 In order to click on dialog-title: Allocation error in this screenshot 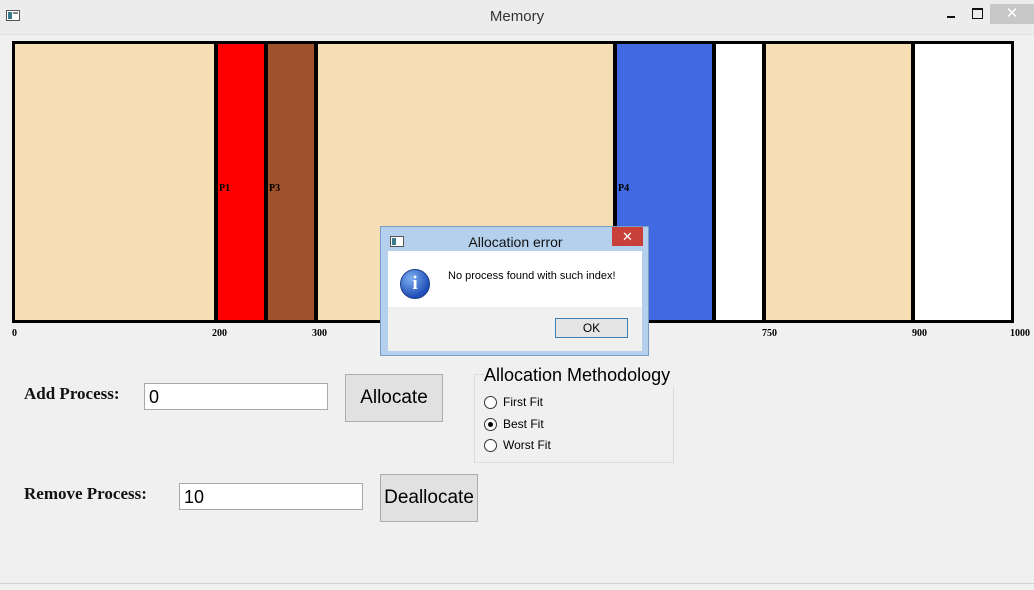, I will do `click(515, 242)`.